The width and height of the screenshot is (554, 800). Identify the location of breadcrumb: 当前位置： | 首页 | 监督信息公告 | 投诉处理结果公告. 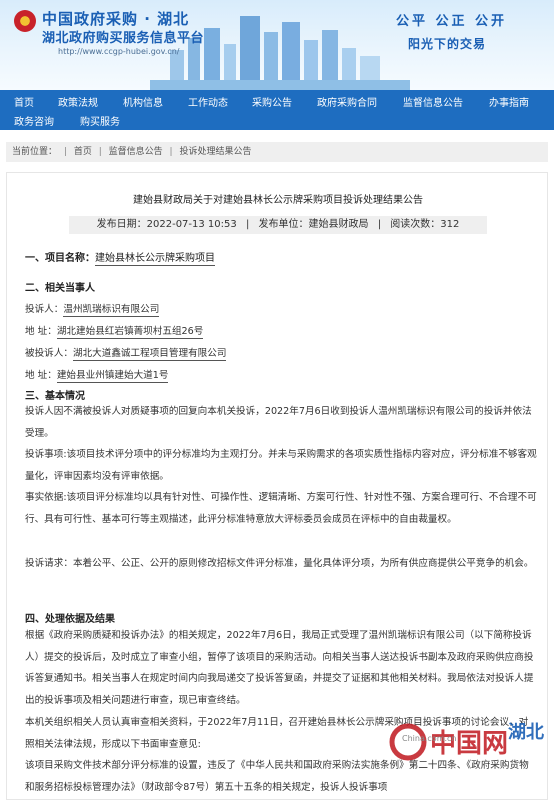
(277, 152).